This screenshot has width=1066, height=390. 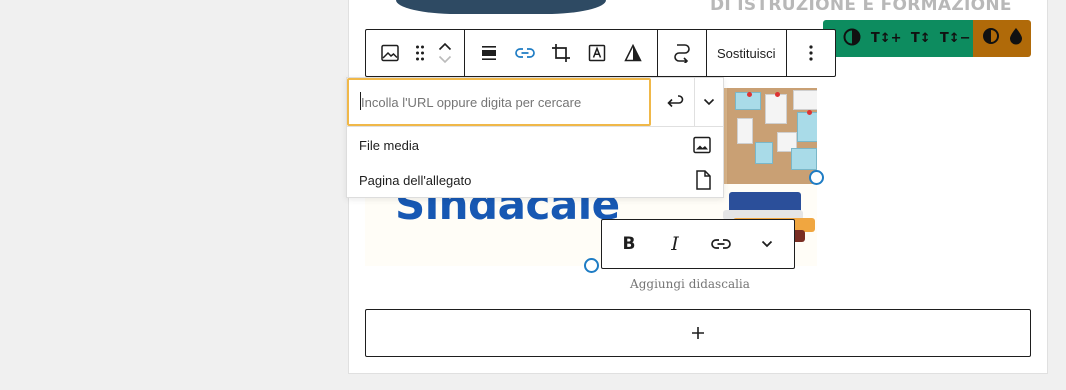 I want to click on submit-link-button, so click(x=675, y=102).